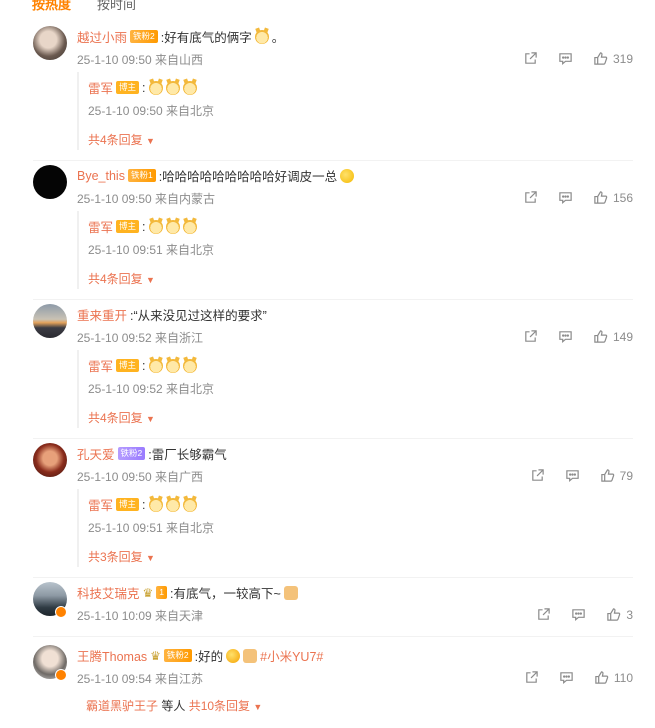 The height and width of the screenshot is (728, 655). What do you see at coordinates (162, 592) in the screenshot?
I see `fan-badge: 1` at bounding box center [162, 592].